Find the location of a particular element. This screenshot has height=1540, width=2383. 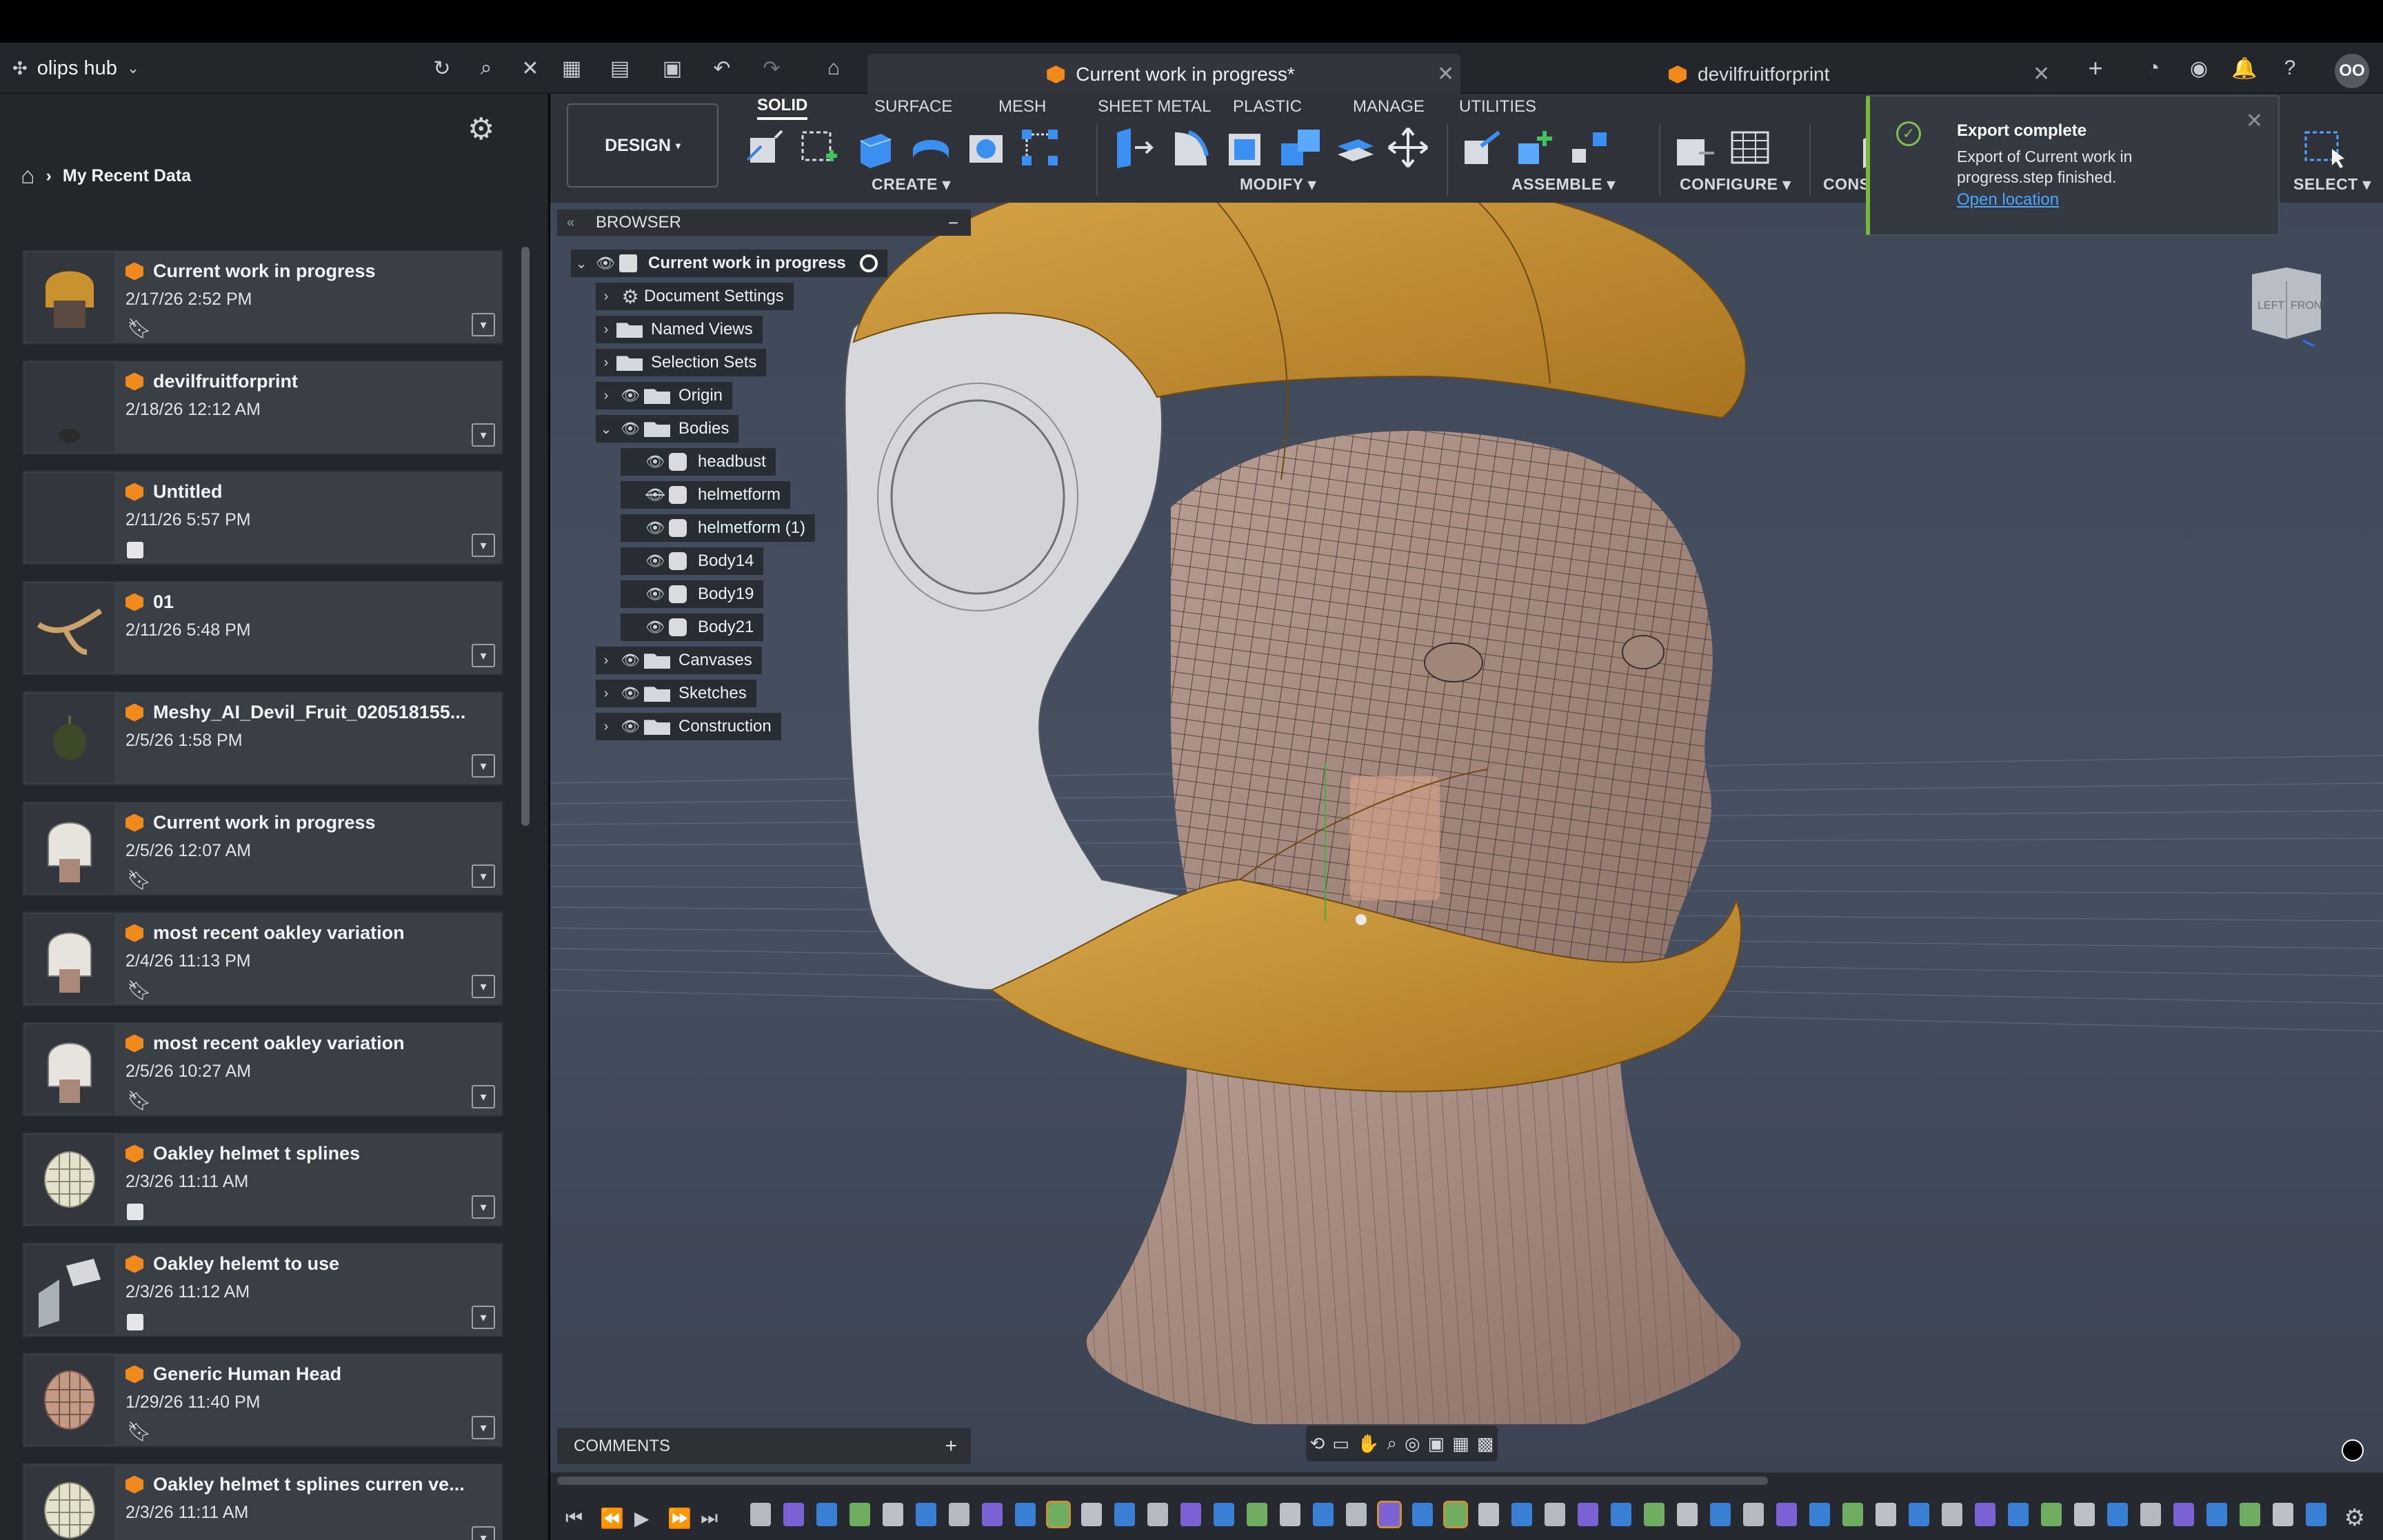

ribbon-tab-mesh: MESH is located at coordinates (1022, 107).